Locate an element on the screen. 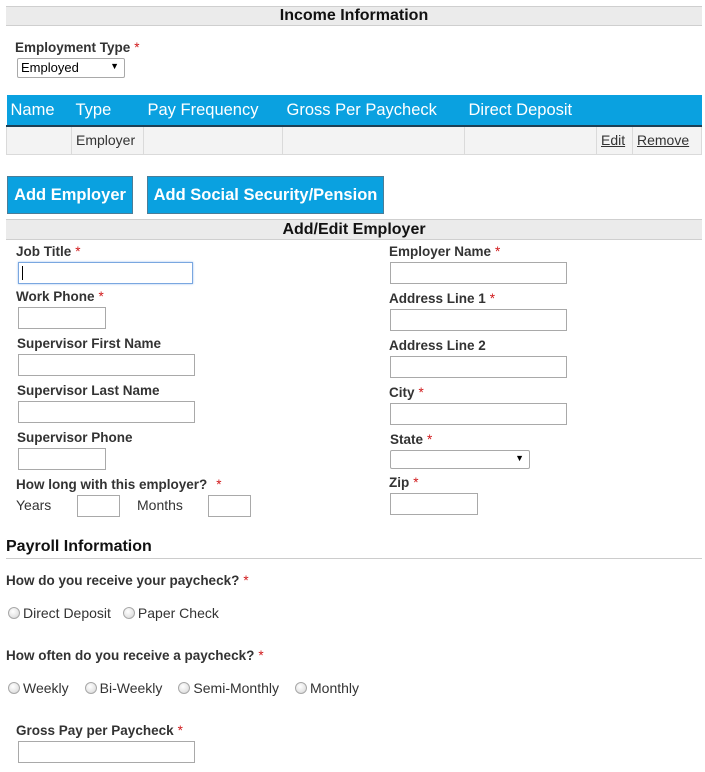 The height and width of the screenshot is (772, 705). supervisor-phone-label: Supervisor Phone is located at coordinates (75, 437).